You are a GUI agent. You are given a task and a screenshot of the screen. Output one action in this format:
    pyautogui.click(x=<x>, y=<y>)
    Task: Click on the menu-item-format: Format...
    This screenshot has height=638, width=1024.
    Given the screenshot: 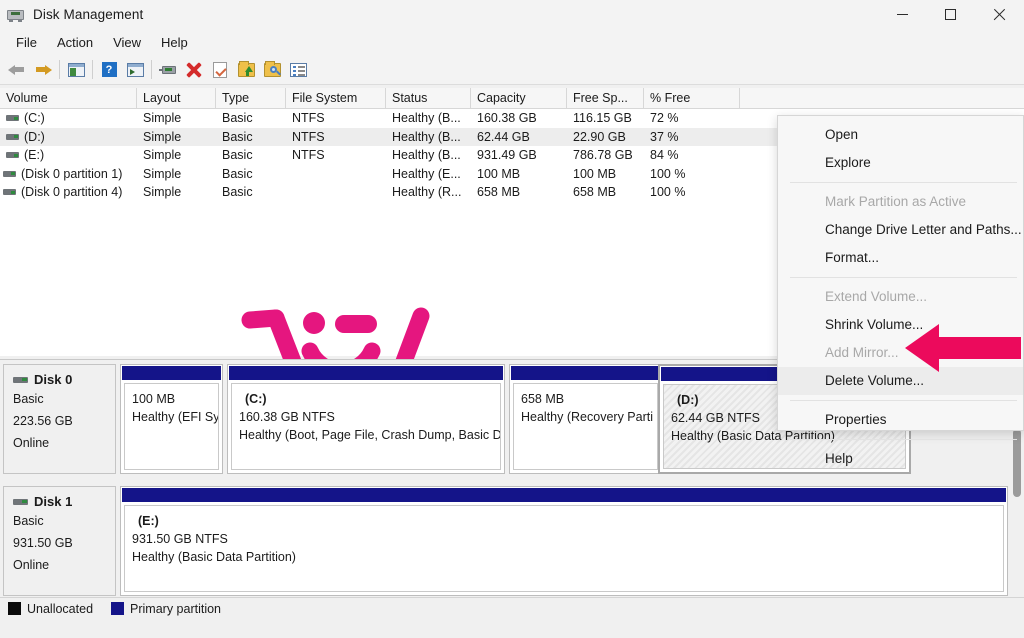 What is the action you would take?
    pyautogui.click(x=900, y=258)
    